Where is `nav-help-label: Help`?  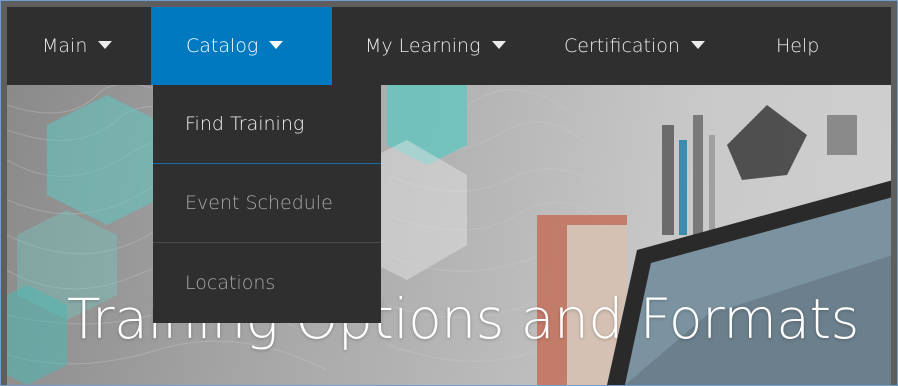 nav-help-label: Help is located at coordinates (798, 46).